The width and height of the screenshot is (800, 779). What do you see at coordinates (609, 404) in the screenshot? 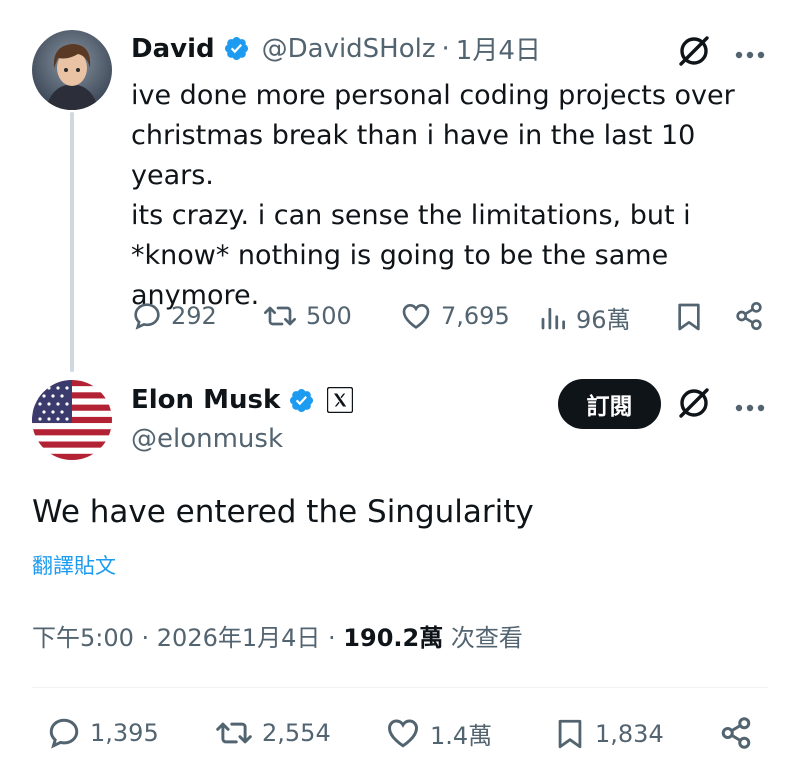
I see `subscribe-button: 訂閱` at bounding box center [609, 404].